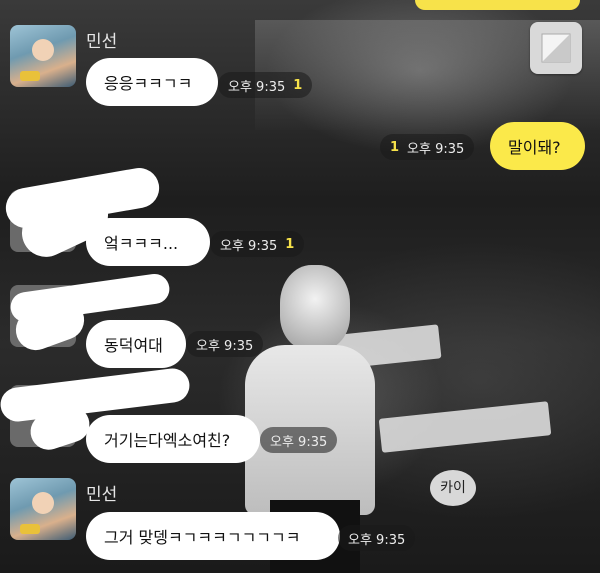 Image resolution: width=600 pixels, height=573 pixels. Describe the element at coordinates (148, 83) in the screenshot. I see `message-text: 응응ㅋㅋㄱㅋ` at that location.